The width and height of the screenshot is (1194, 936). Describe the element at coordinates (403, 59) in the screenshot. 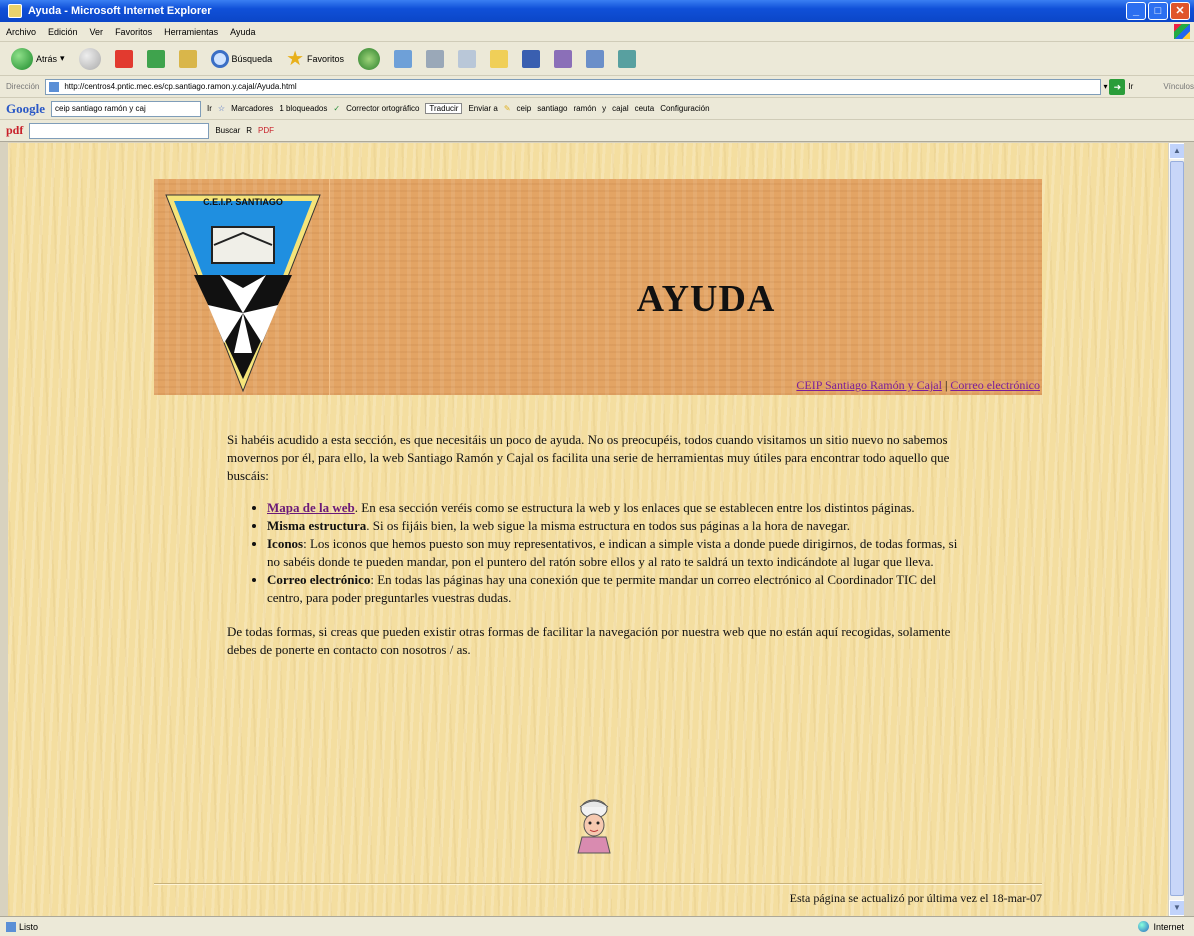

I see `mail-button` at that location.